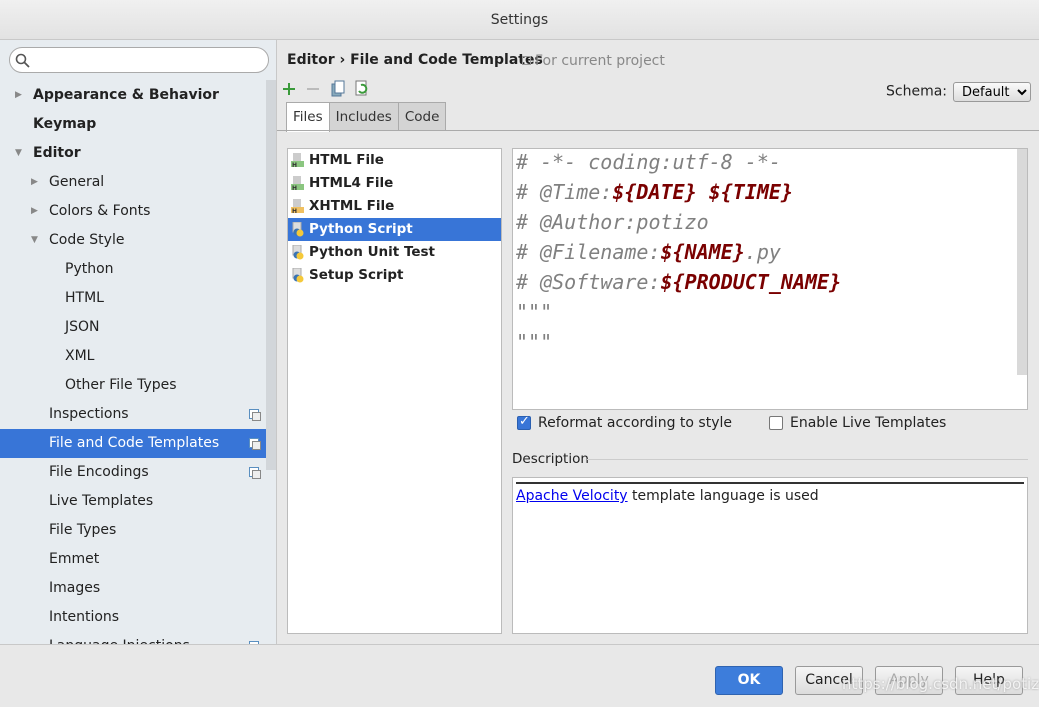 The image size is (1039, 707). Describe the element at coordinates (992, 92) in the screenshot. I see `schema-dropdown: Default` at that location.